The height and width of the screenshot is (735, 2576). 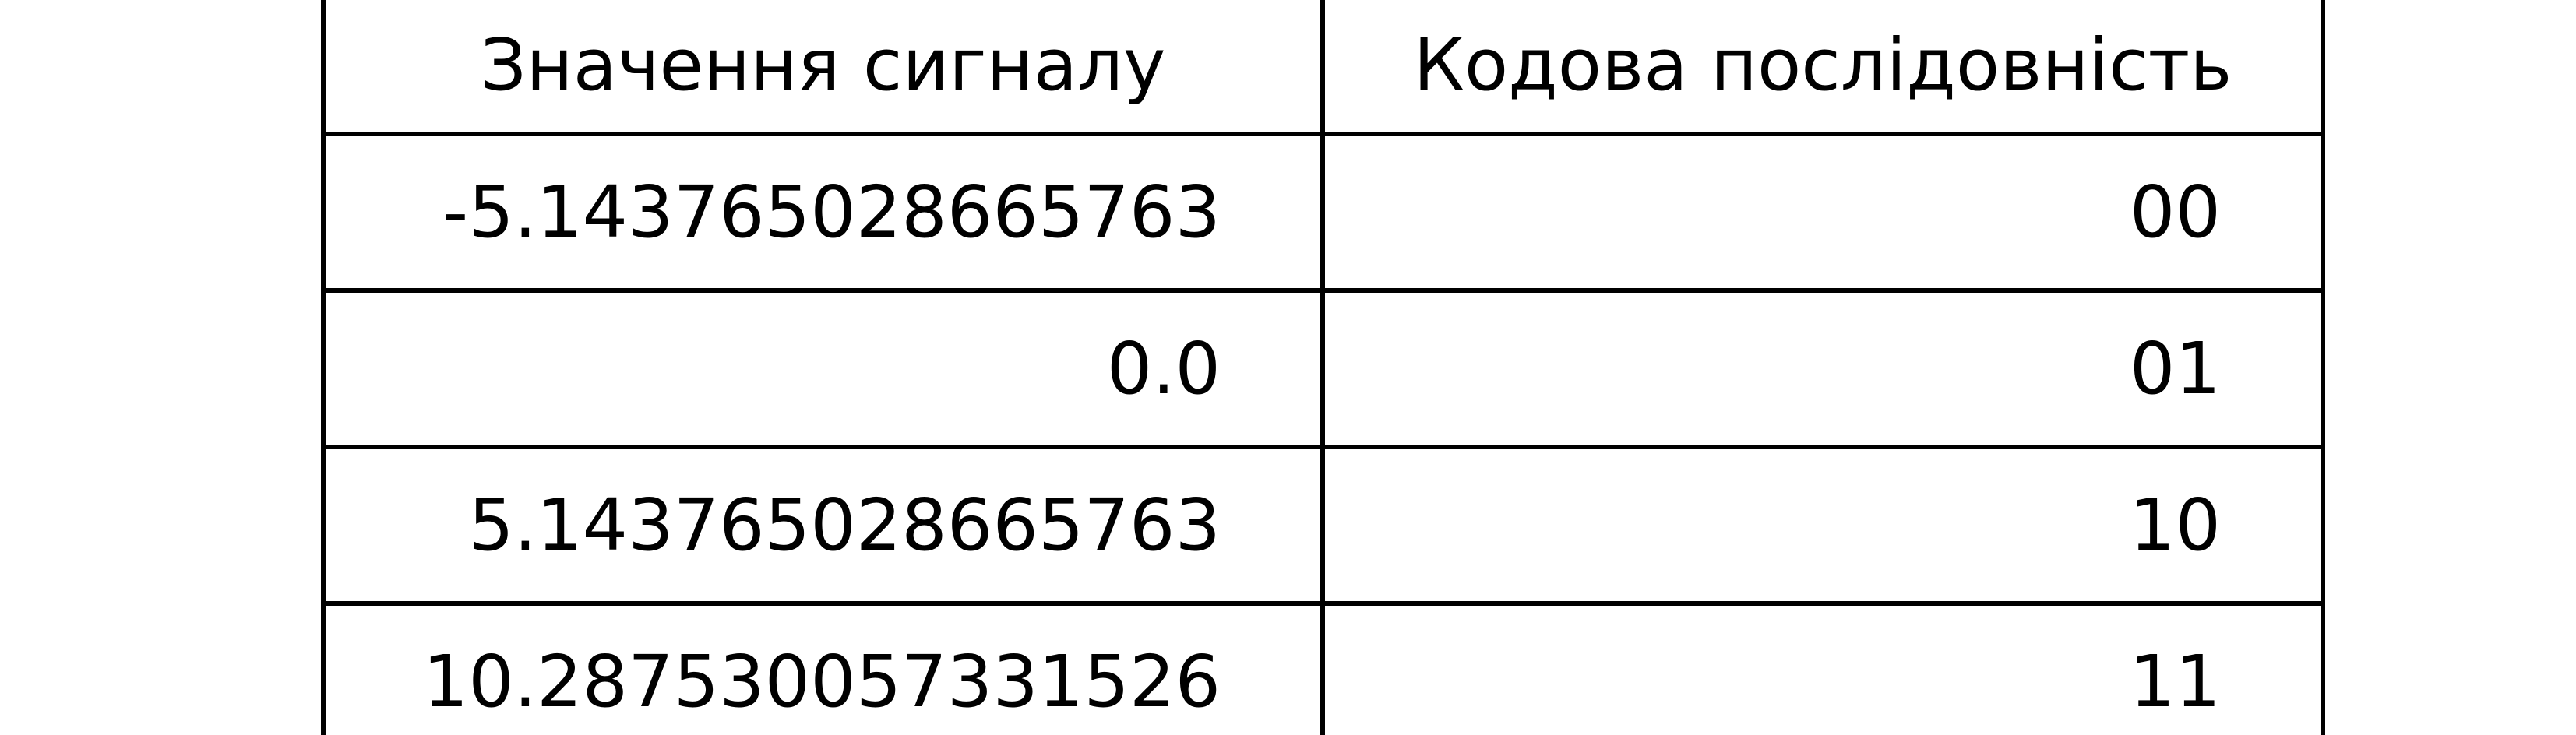 I want to click on header-code-sequence: Кодова послідовність, so click(x=1822, y=68).